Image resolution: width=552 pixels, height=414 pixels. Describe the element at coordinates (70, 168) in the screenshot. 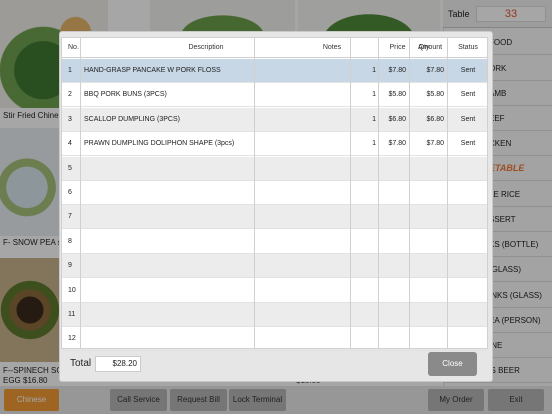

I see `cell-no: 5` at that location.